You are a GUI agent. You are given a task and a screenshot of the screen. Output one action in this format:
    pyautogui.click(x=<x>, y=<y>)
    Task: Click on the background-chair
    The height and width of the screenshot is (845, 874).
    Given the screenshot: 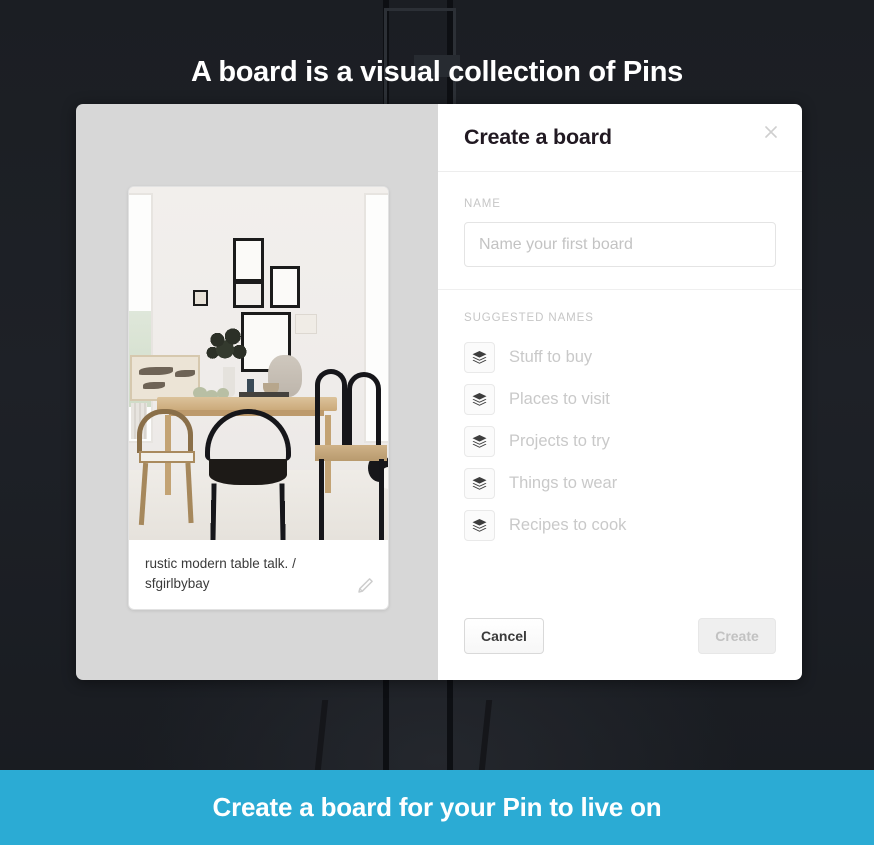 What is the action you would take?
    pyautogui.click(x=403, y=740)
    